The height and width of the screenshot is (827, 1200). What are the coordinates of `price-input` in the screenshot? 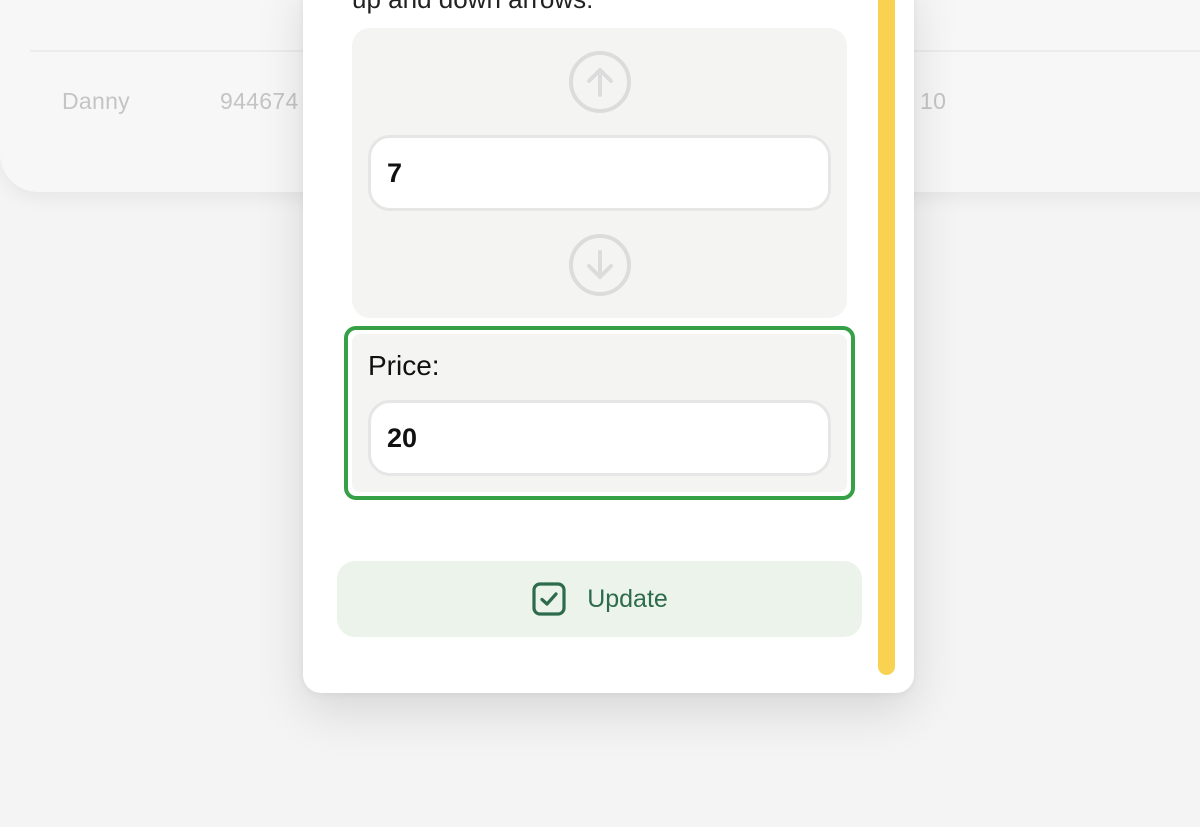 It's located at (599, 438).